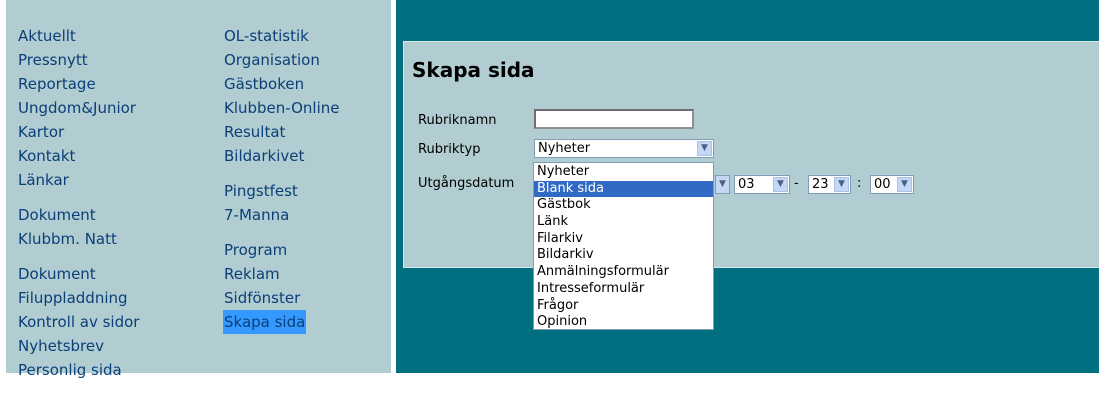 The image size is (1099, 393). What do you see at coordinates (457, 120) in the screenshot?
I see `rubriknamn-label: Rubriknamn` at bounding box center [457, 120].